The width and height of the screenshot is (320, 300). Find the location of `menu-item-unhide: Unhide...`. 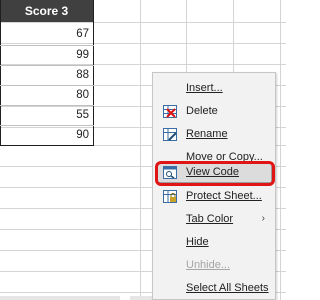

menu-item-unhide: Unhide... is located at coordinates (214, 266).